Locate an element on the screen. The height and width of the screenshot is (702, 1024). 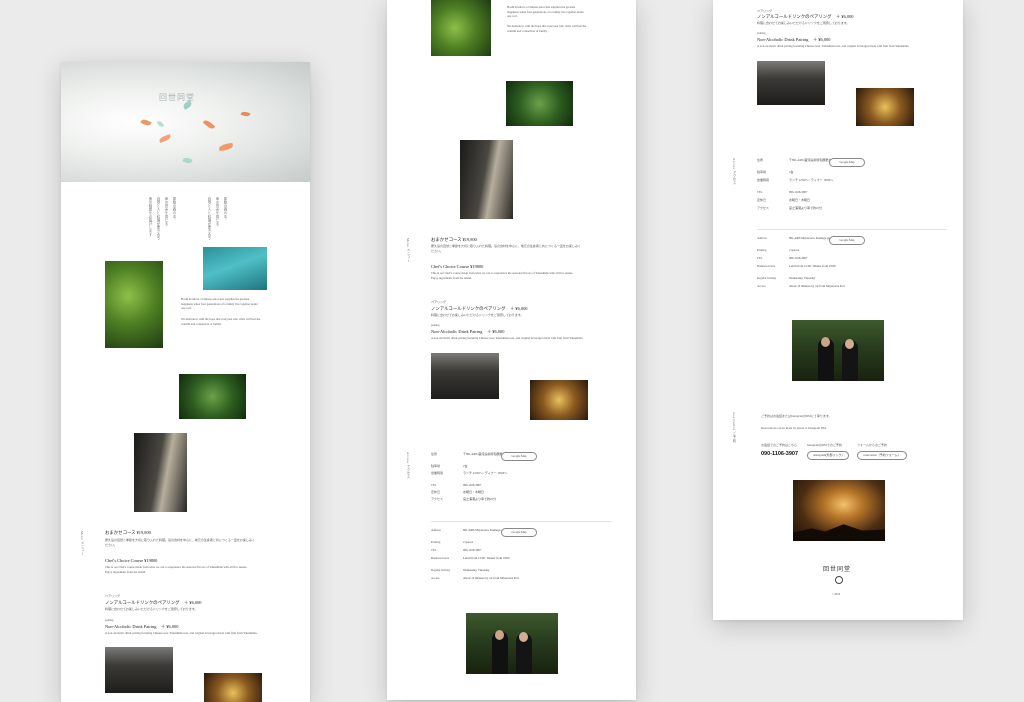
intro-line: 食の時間をお届けします is located at coordinates (150, 217).